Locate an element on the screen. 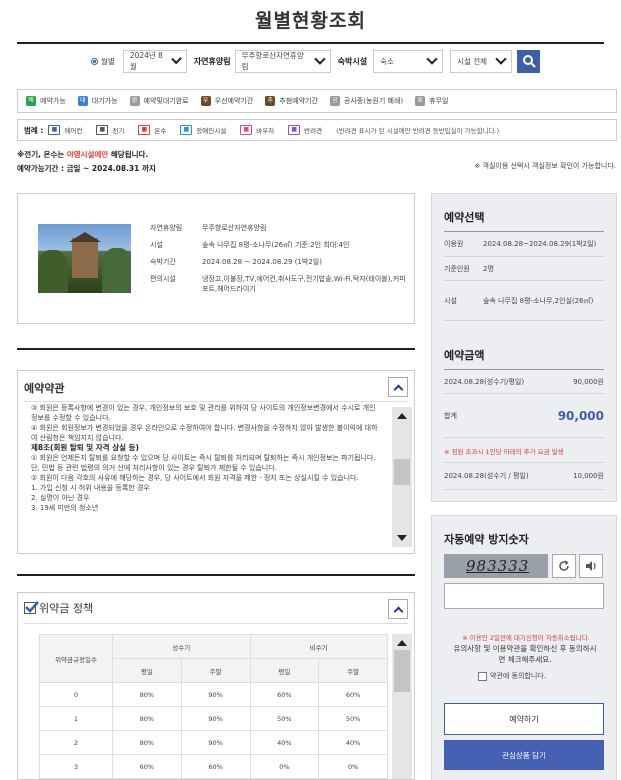 This screenshot has height=780, width=621. facility-label: 숙박시설 is located at coordinates (352, 61).